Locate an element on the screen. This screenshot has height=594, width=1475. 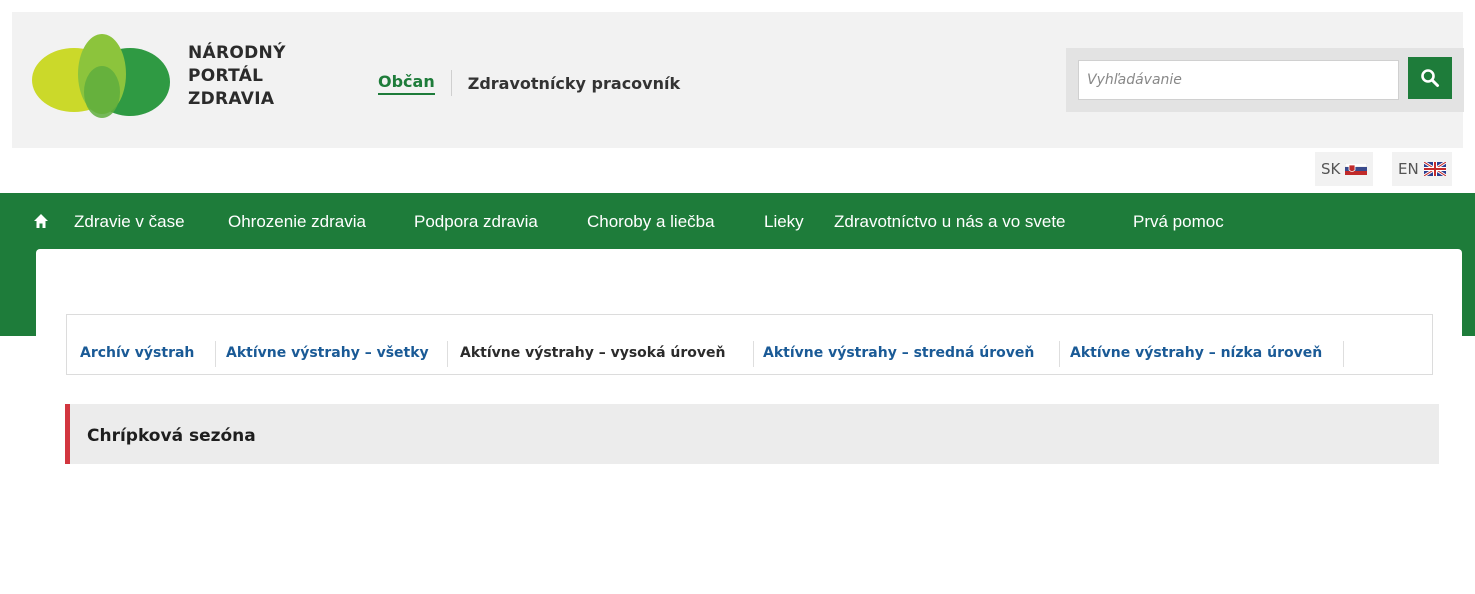
uk-flag-icon is located at coordinates (1434, 169).